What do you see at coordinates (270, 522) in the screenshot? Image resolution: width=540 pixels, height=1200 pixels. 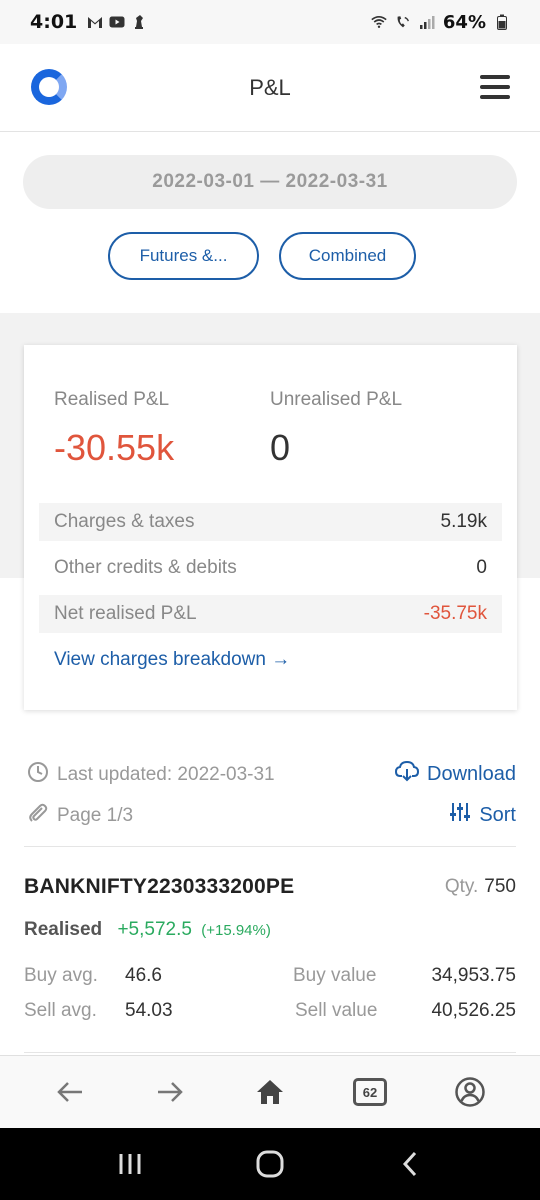 I see `charges-row: Charges & taxes 5.19k` at bounding box center [270, 522].